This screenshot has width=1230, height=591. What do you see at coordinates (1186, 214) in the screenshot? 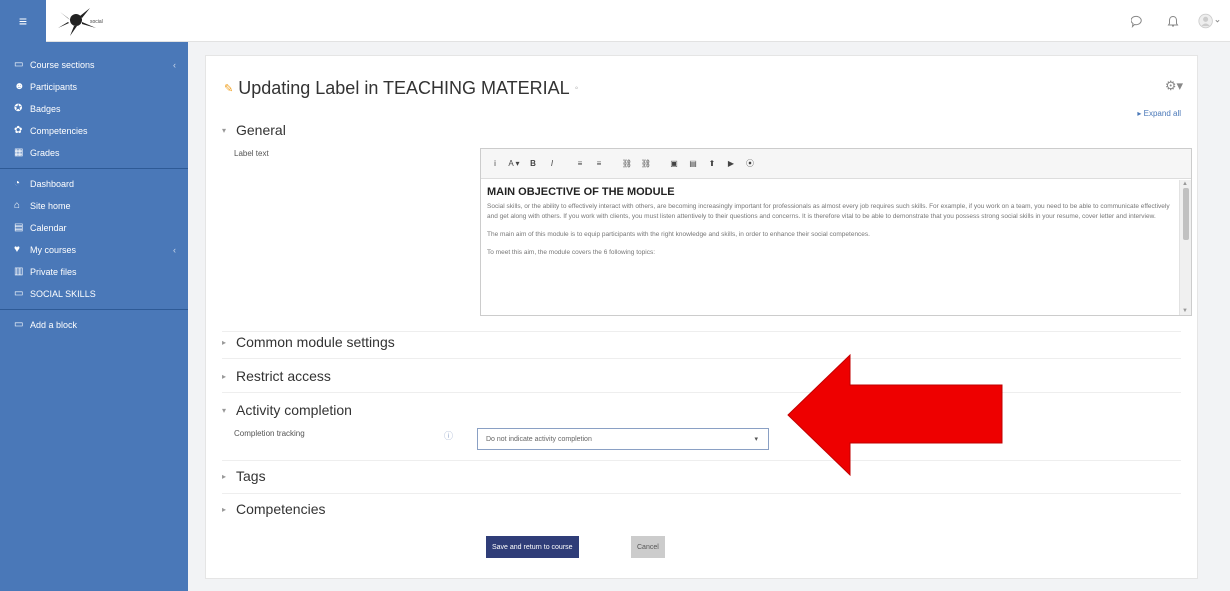
I see `scrollbar-thumb` at bounding box center [1186, 214].